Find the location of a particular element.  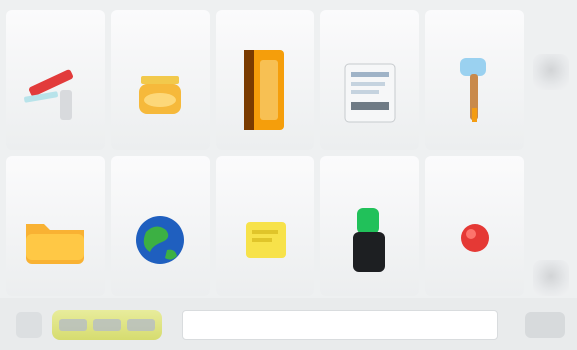

folder-icon is located at coordinates (55, 244).